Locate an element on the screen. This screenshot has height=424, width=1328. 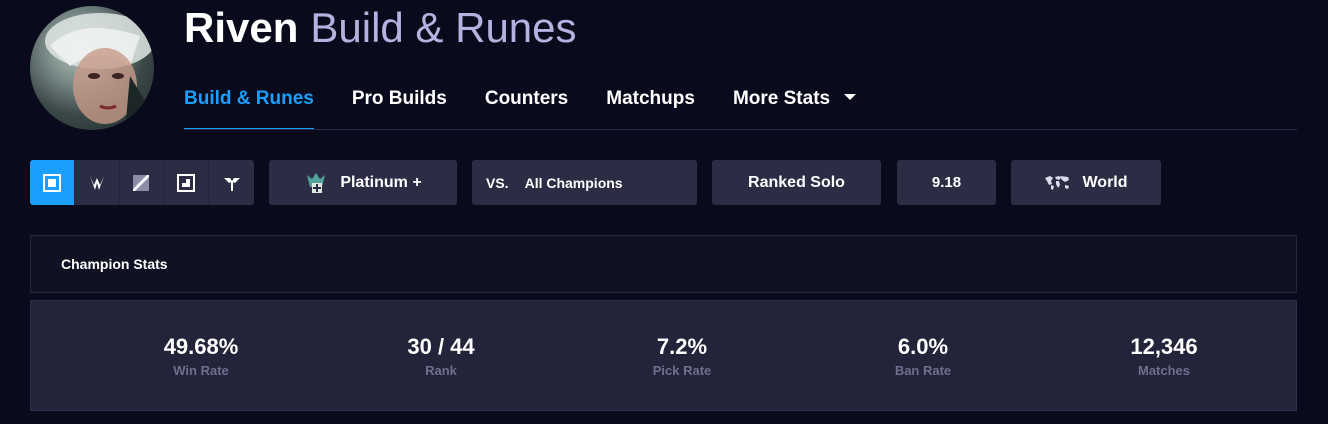
top-lane-icon is located at coordinates (51, 182).